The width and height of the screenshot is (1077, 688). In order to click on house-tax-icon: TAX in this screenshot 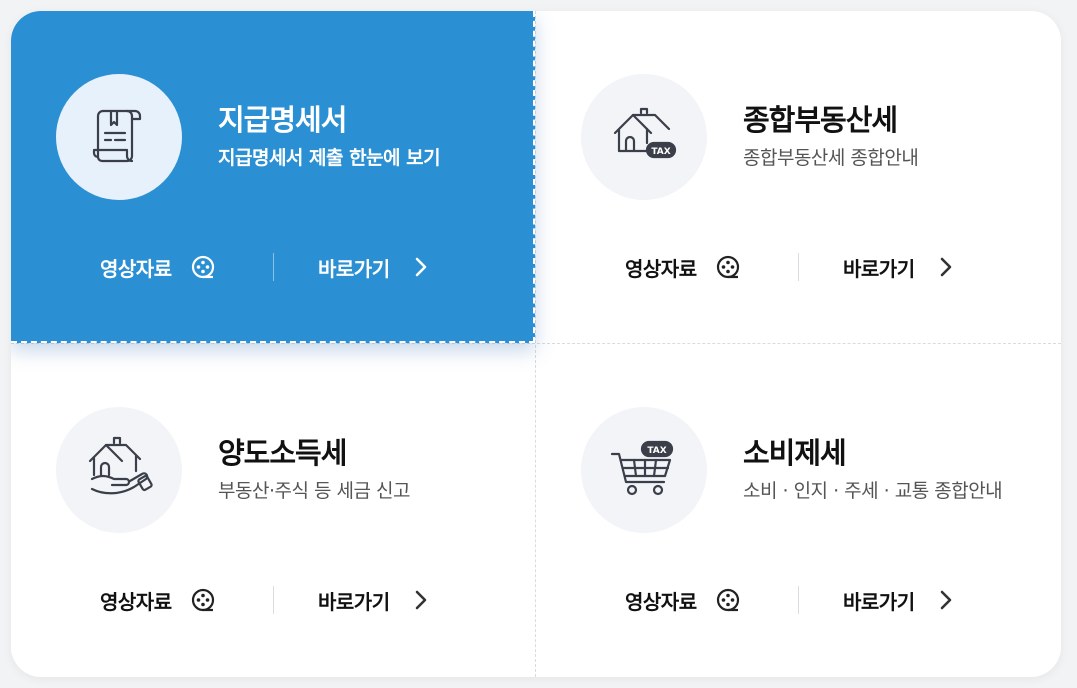, I will do `click(644, 137)`.